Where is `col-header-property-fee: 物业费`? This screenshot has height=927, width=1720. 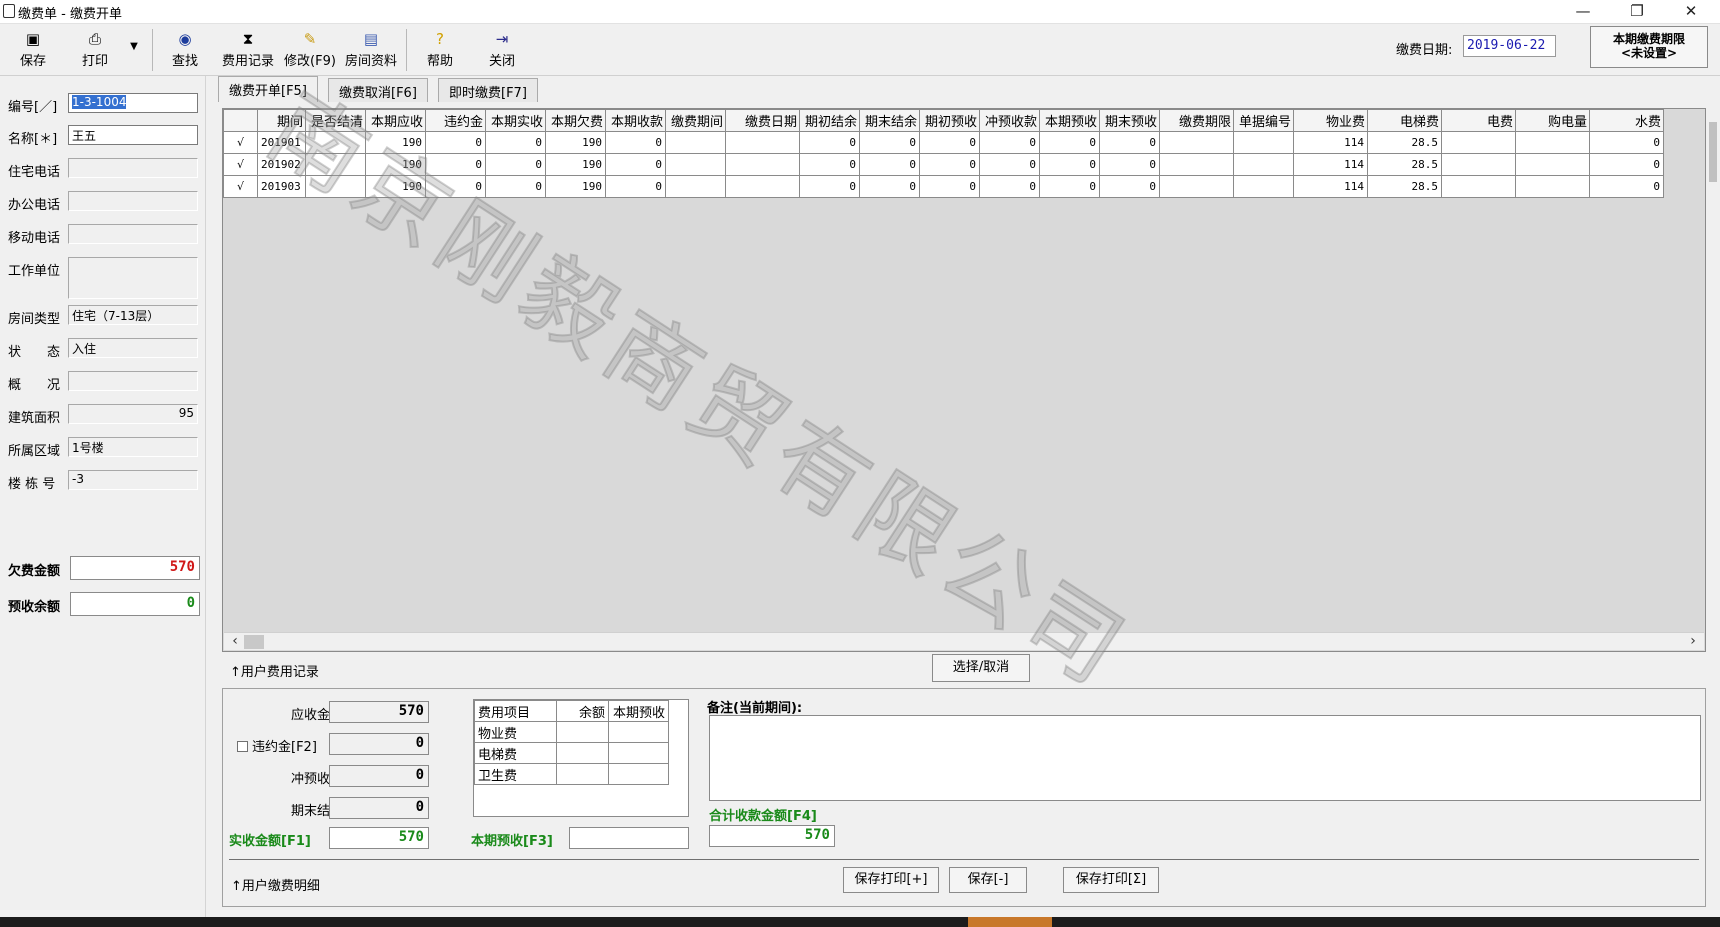 col-header-property-fee: 物业费 is located at coordinates (1330, 120).